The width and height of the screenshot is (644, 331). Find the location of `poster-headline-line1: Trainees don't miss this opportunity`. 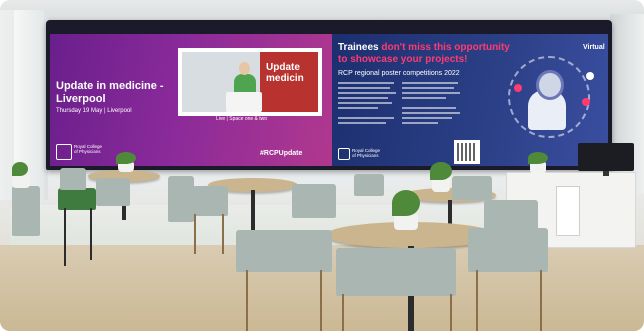

poster-headline-line1: Trainees don't miss this opportunity is located at coordinates (424, 47).